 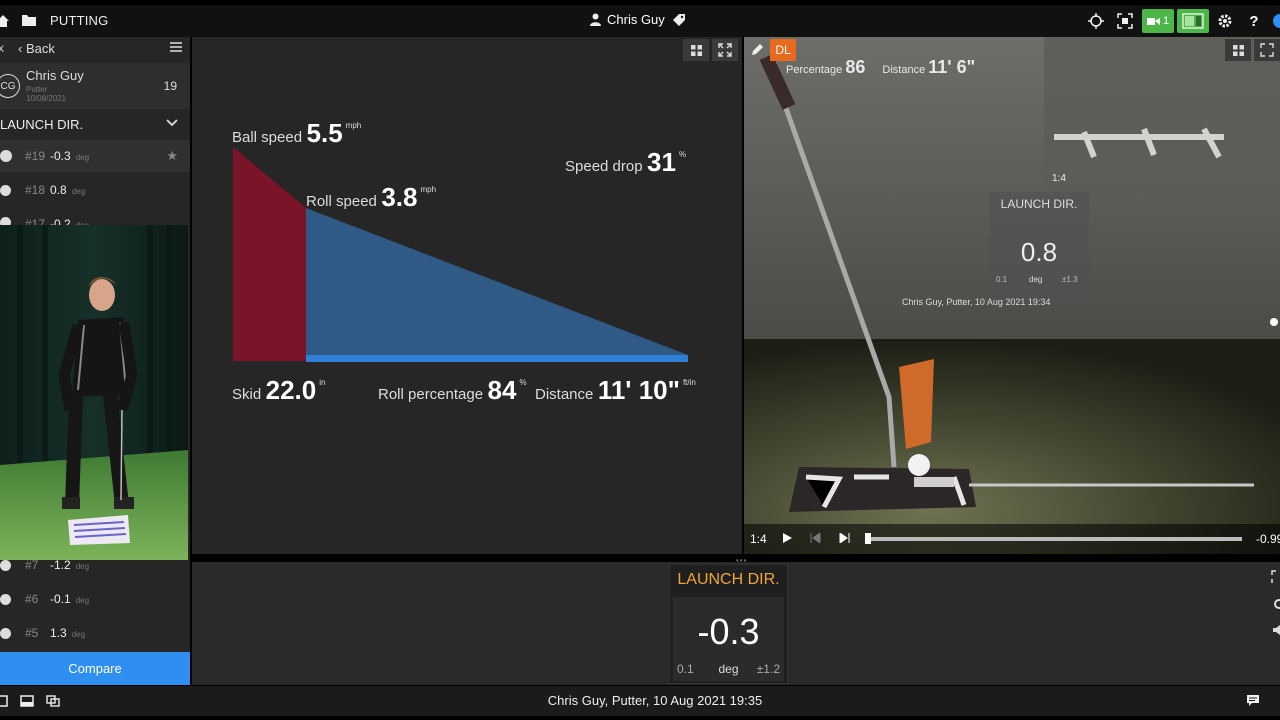 What do you see at coordinates (35, 221) in the screenshot?
I see `shot-number: #17` at bounding box center [35, 221].